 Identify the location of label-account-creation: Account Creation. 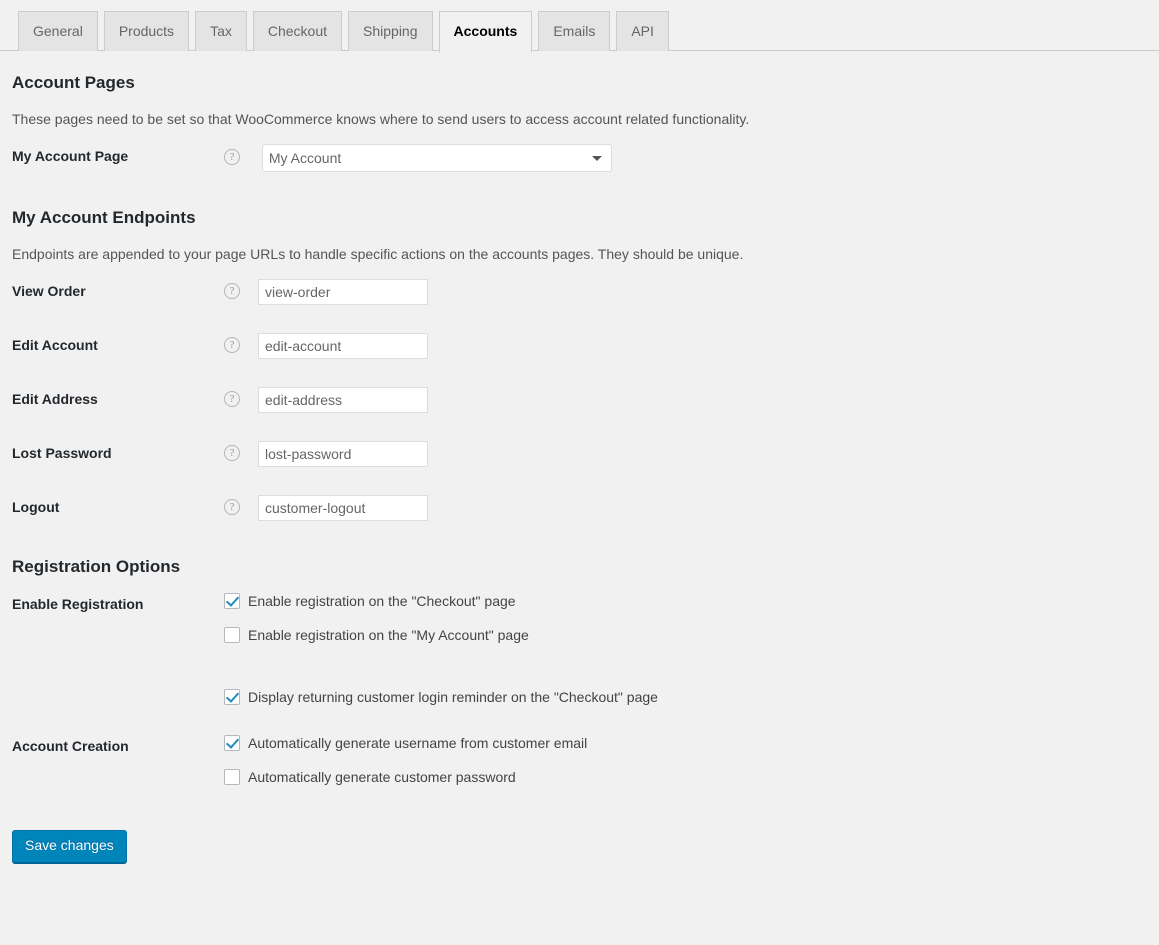
(70, 746).